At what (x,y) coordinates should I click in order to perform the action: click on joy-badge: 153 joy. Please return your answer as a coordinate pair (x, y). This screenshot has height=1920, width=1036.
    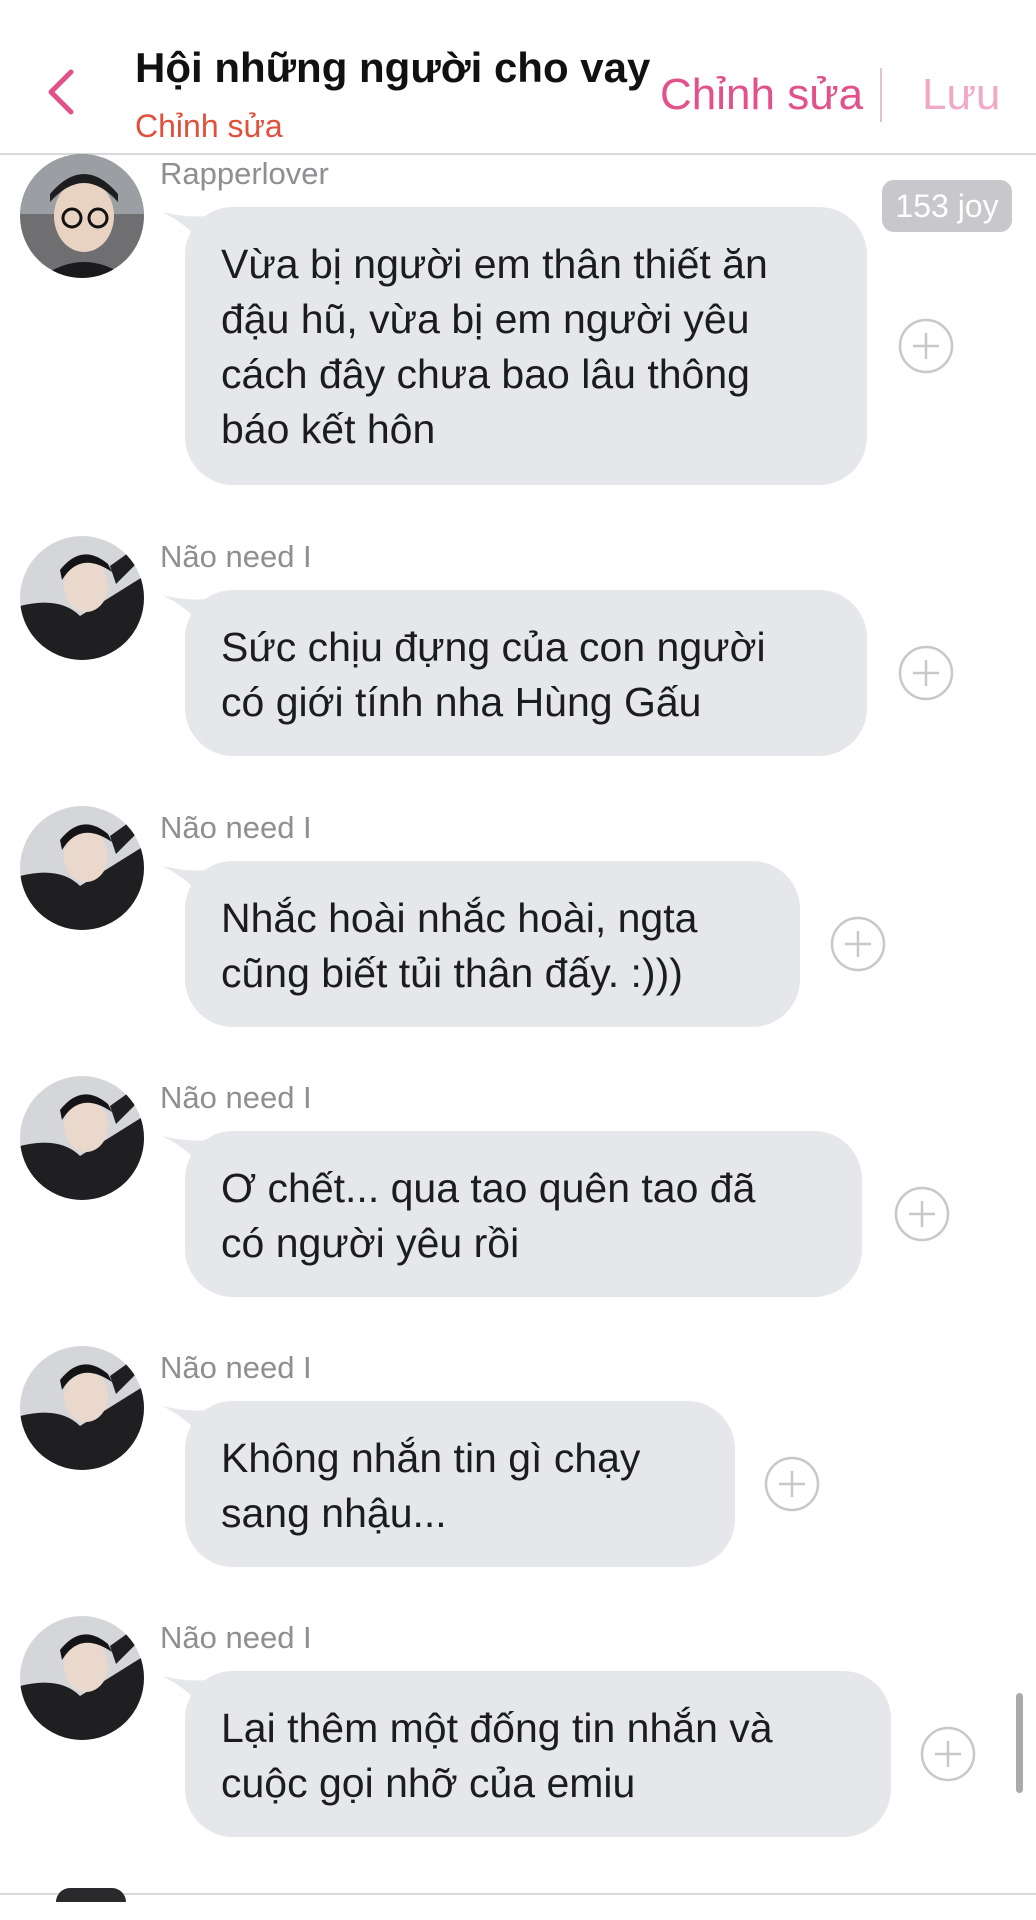
    Looking at the image, I should click on (947, 206).